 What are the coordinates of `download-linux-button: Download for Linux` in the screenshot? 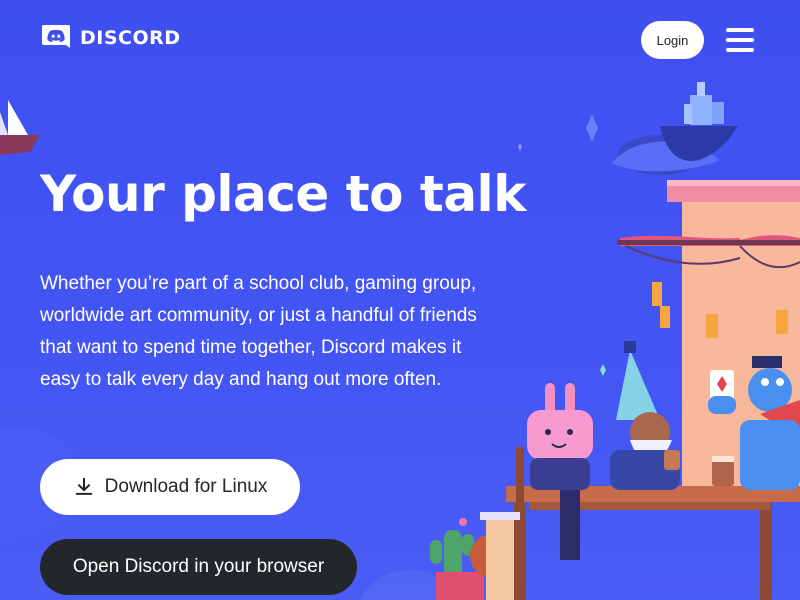 It's located at (170, 487).